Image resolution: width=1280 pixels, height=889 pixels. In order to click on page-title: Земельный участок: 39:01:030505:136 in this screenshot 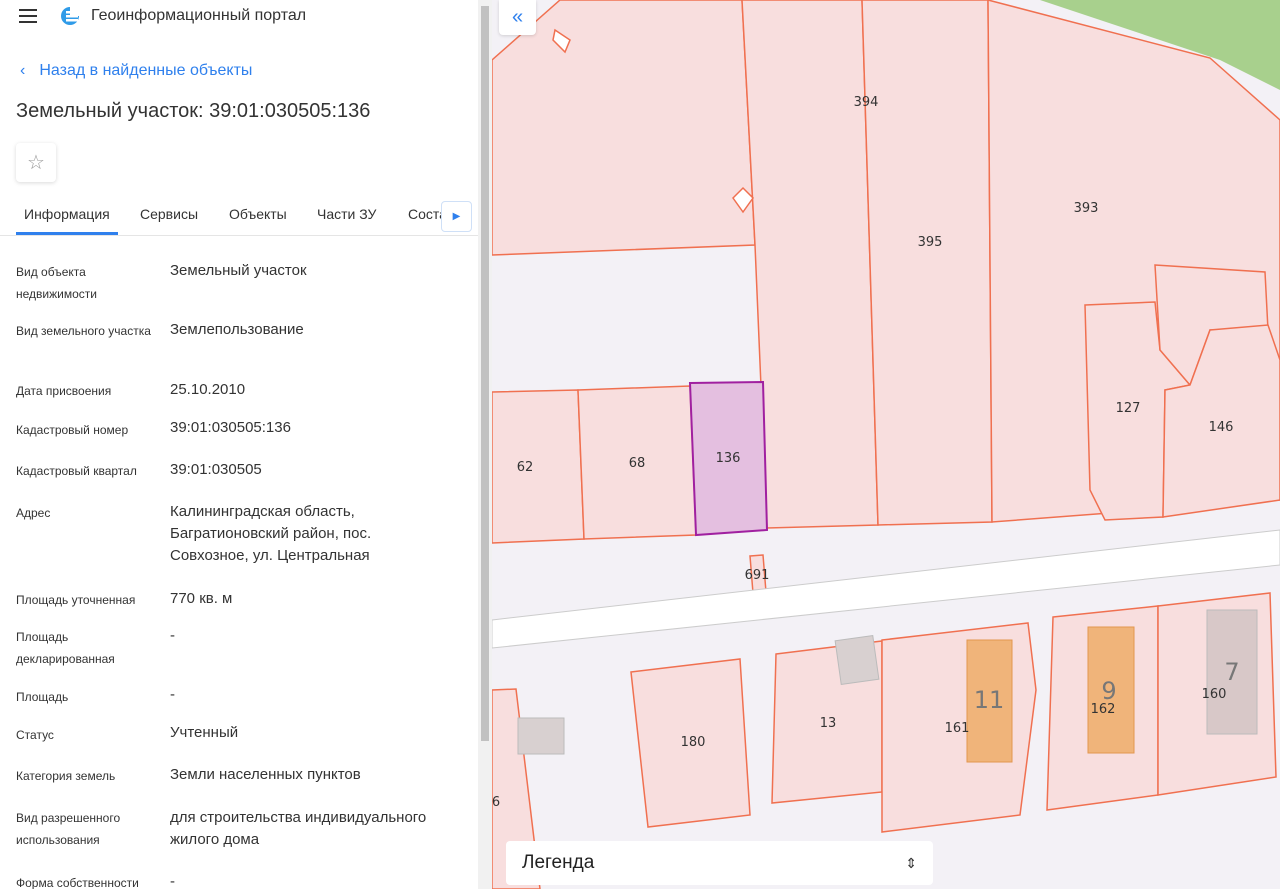, I will do `click(193, 111)`.